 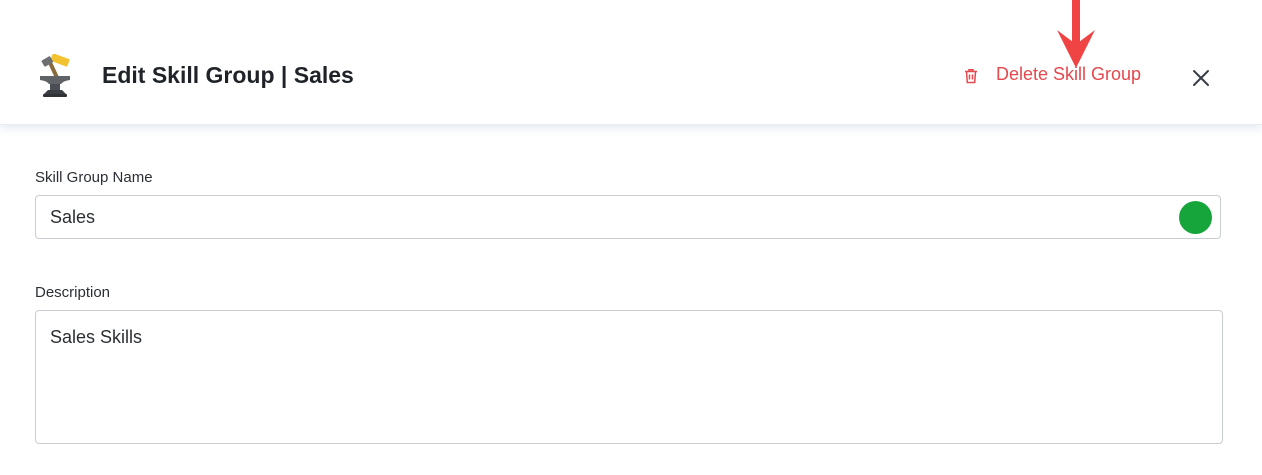 I want to click on annotation-arrow-icon, so click(x=1076, y=36).